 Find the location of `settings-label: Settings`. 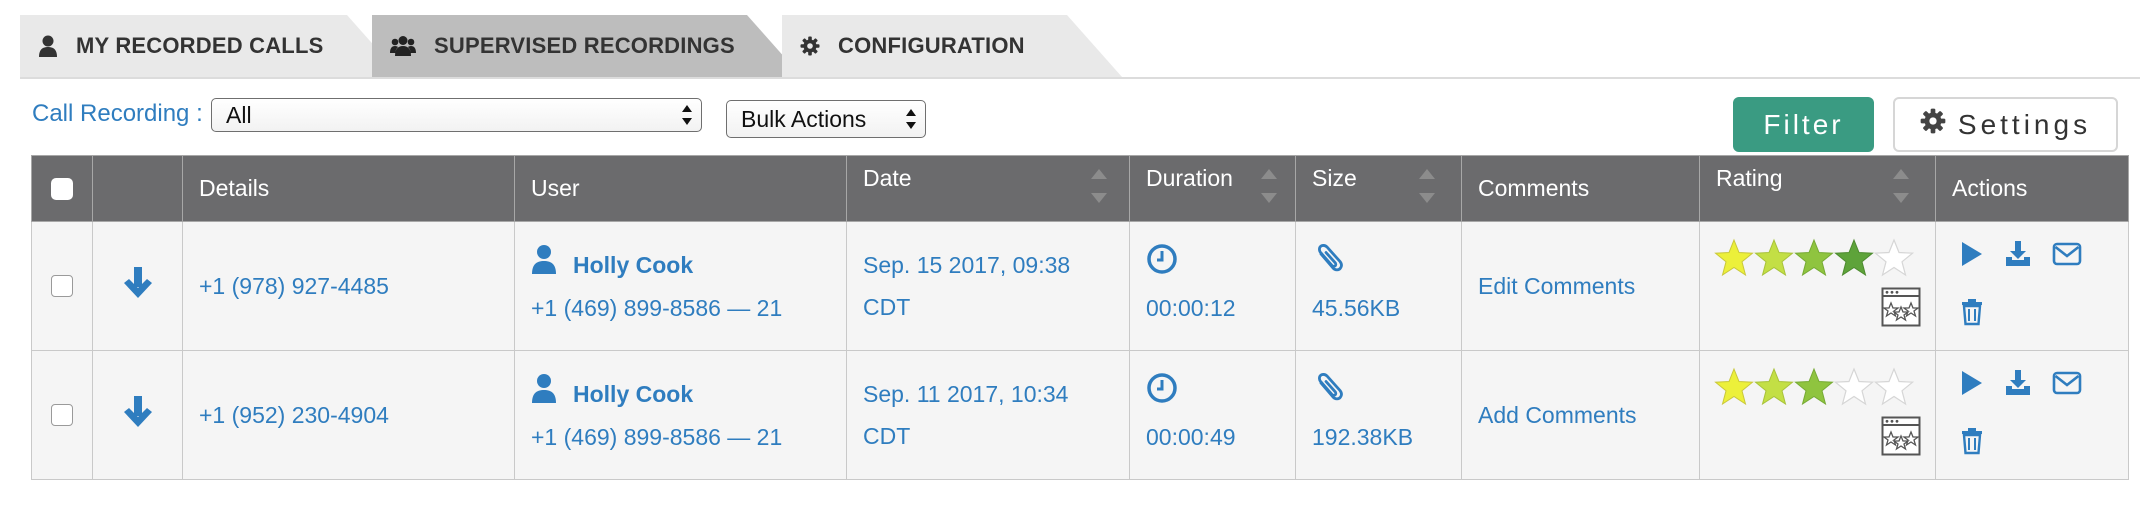

settings-label: Settings is located at coordinates (2024, 124).